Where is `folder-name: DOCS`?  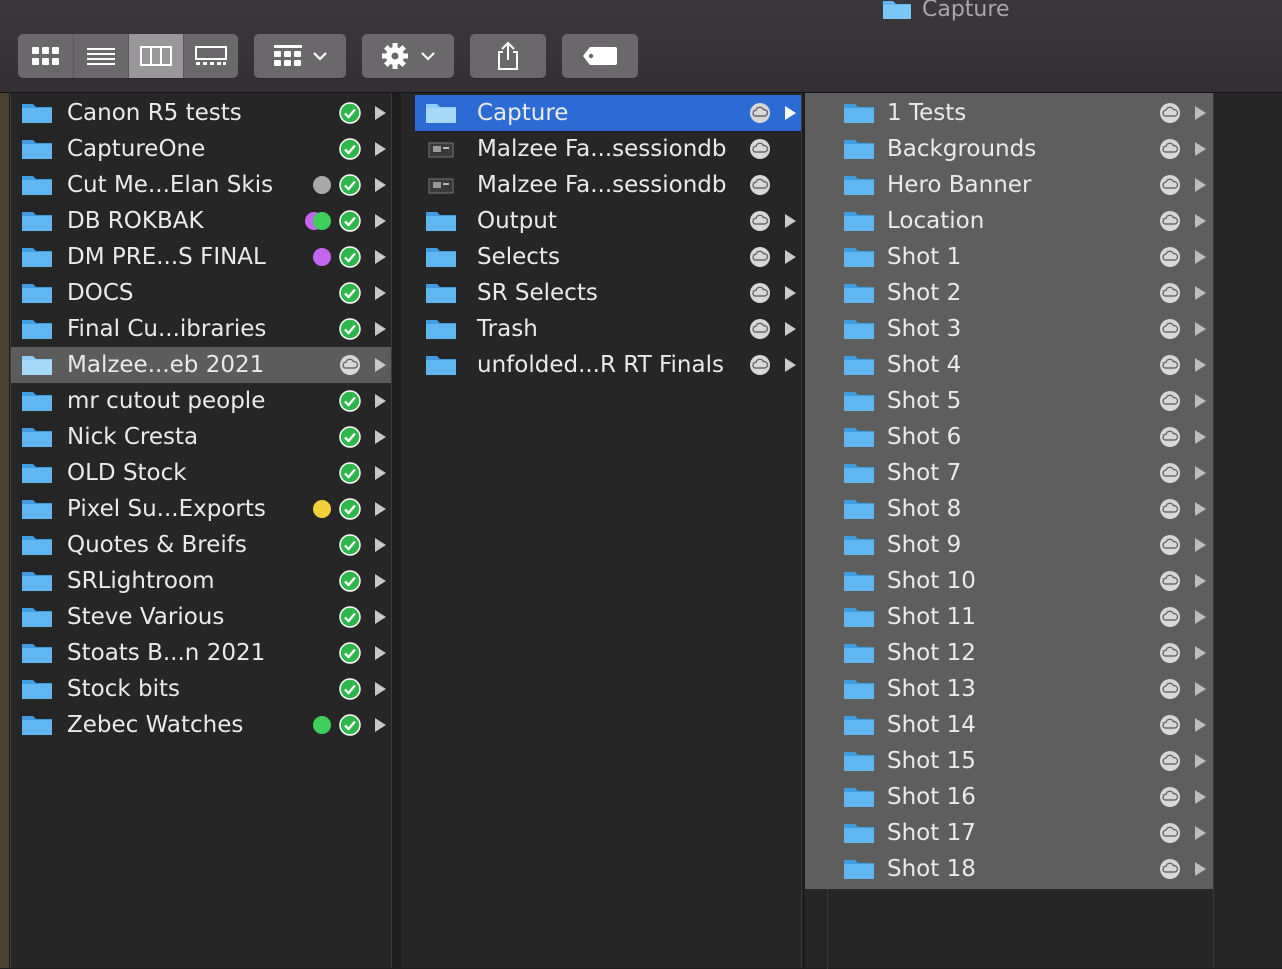
folder-name: DOCS is located at coordinates (100, 293).